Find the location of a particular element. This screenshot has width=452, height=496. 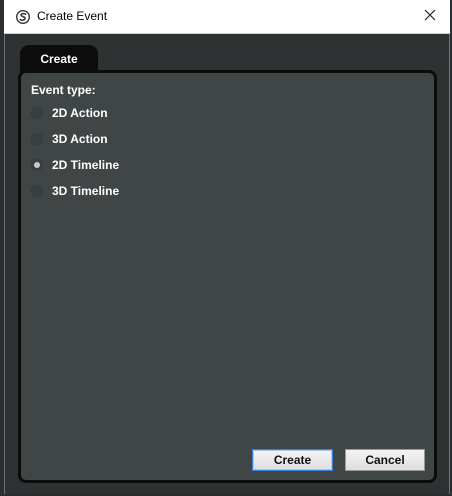

close-icon is located at coordinates (430, 17).